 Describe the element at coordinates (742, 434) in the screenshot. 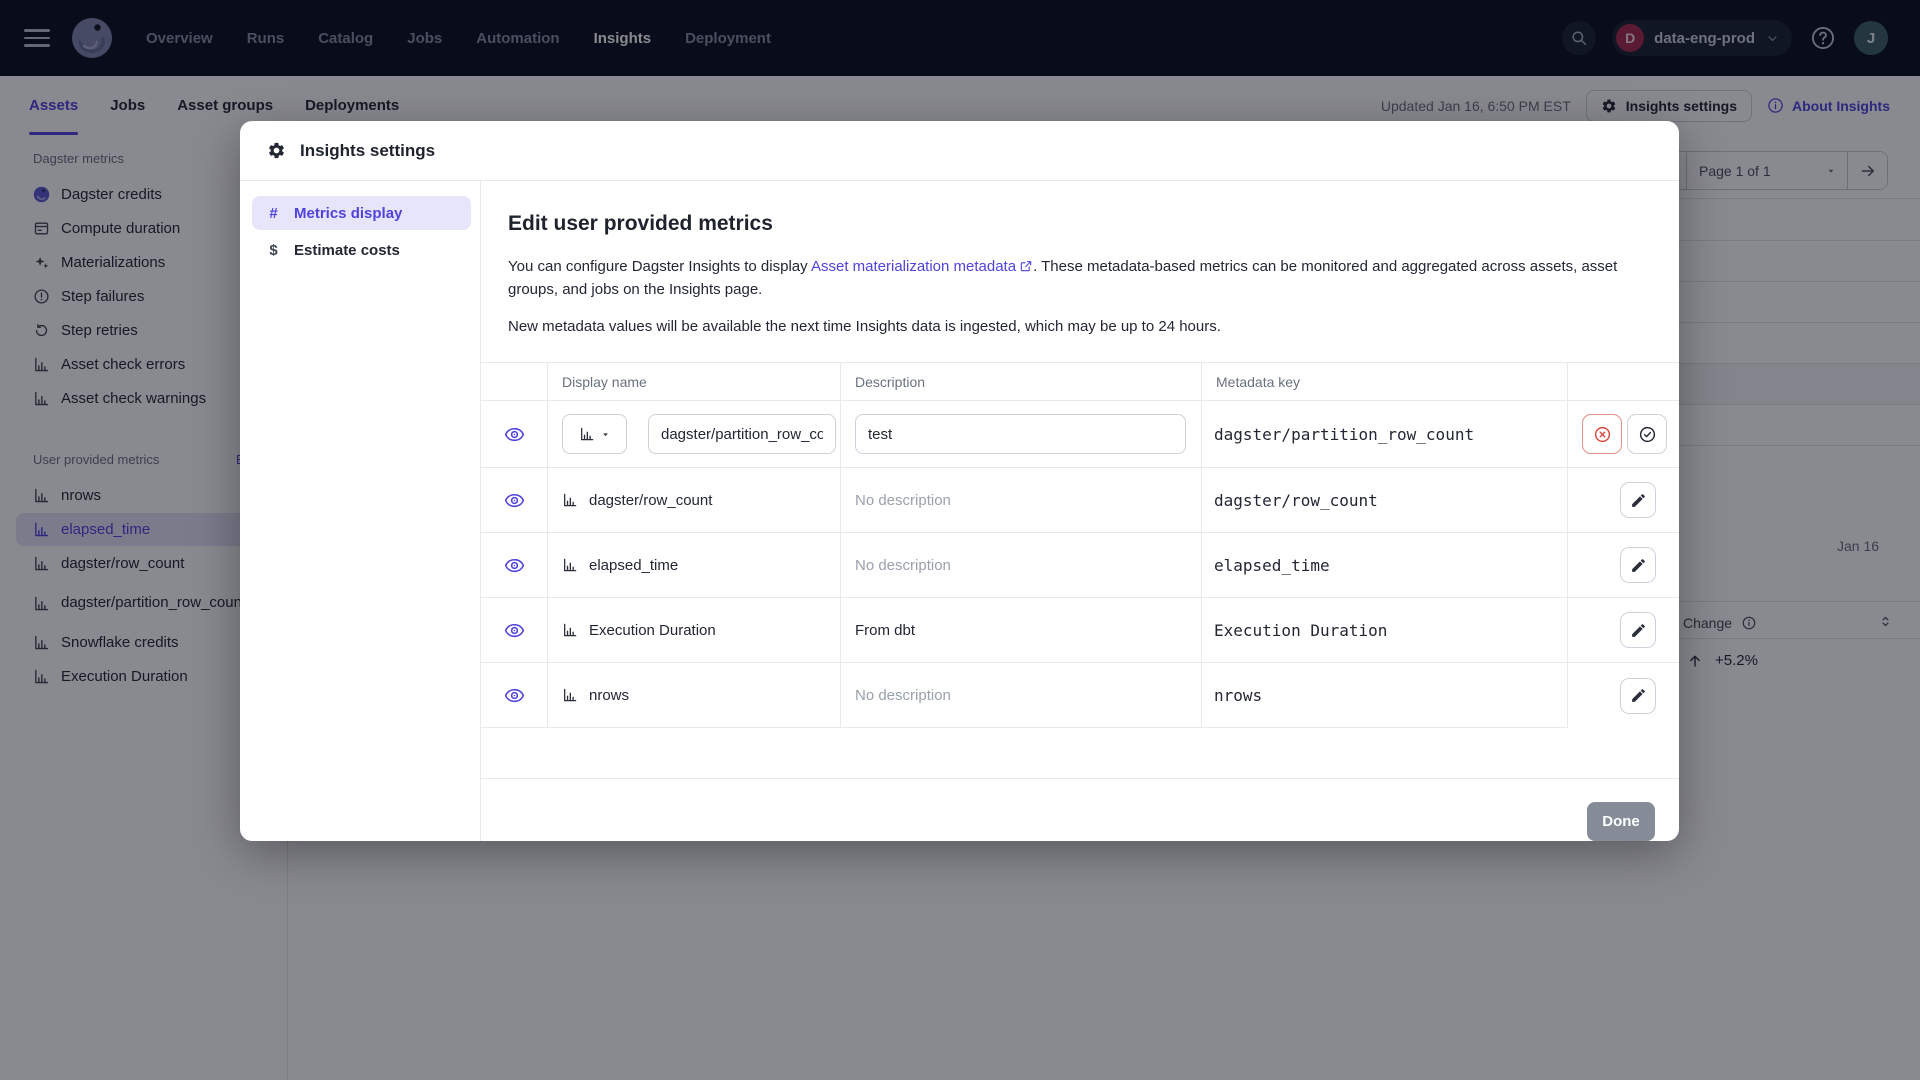

I see `display-name-input` at that location.